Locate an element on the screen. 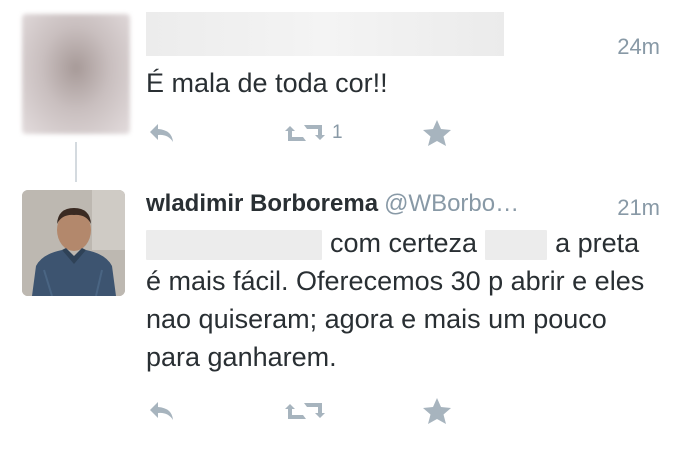 This screenshot has width=690, height=454. tweet-timestamp: 21m is located at coordinates (638, 208).